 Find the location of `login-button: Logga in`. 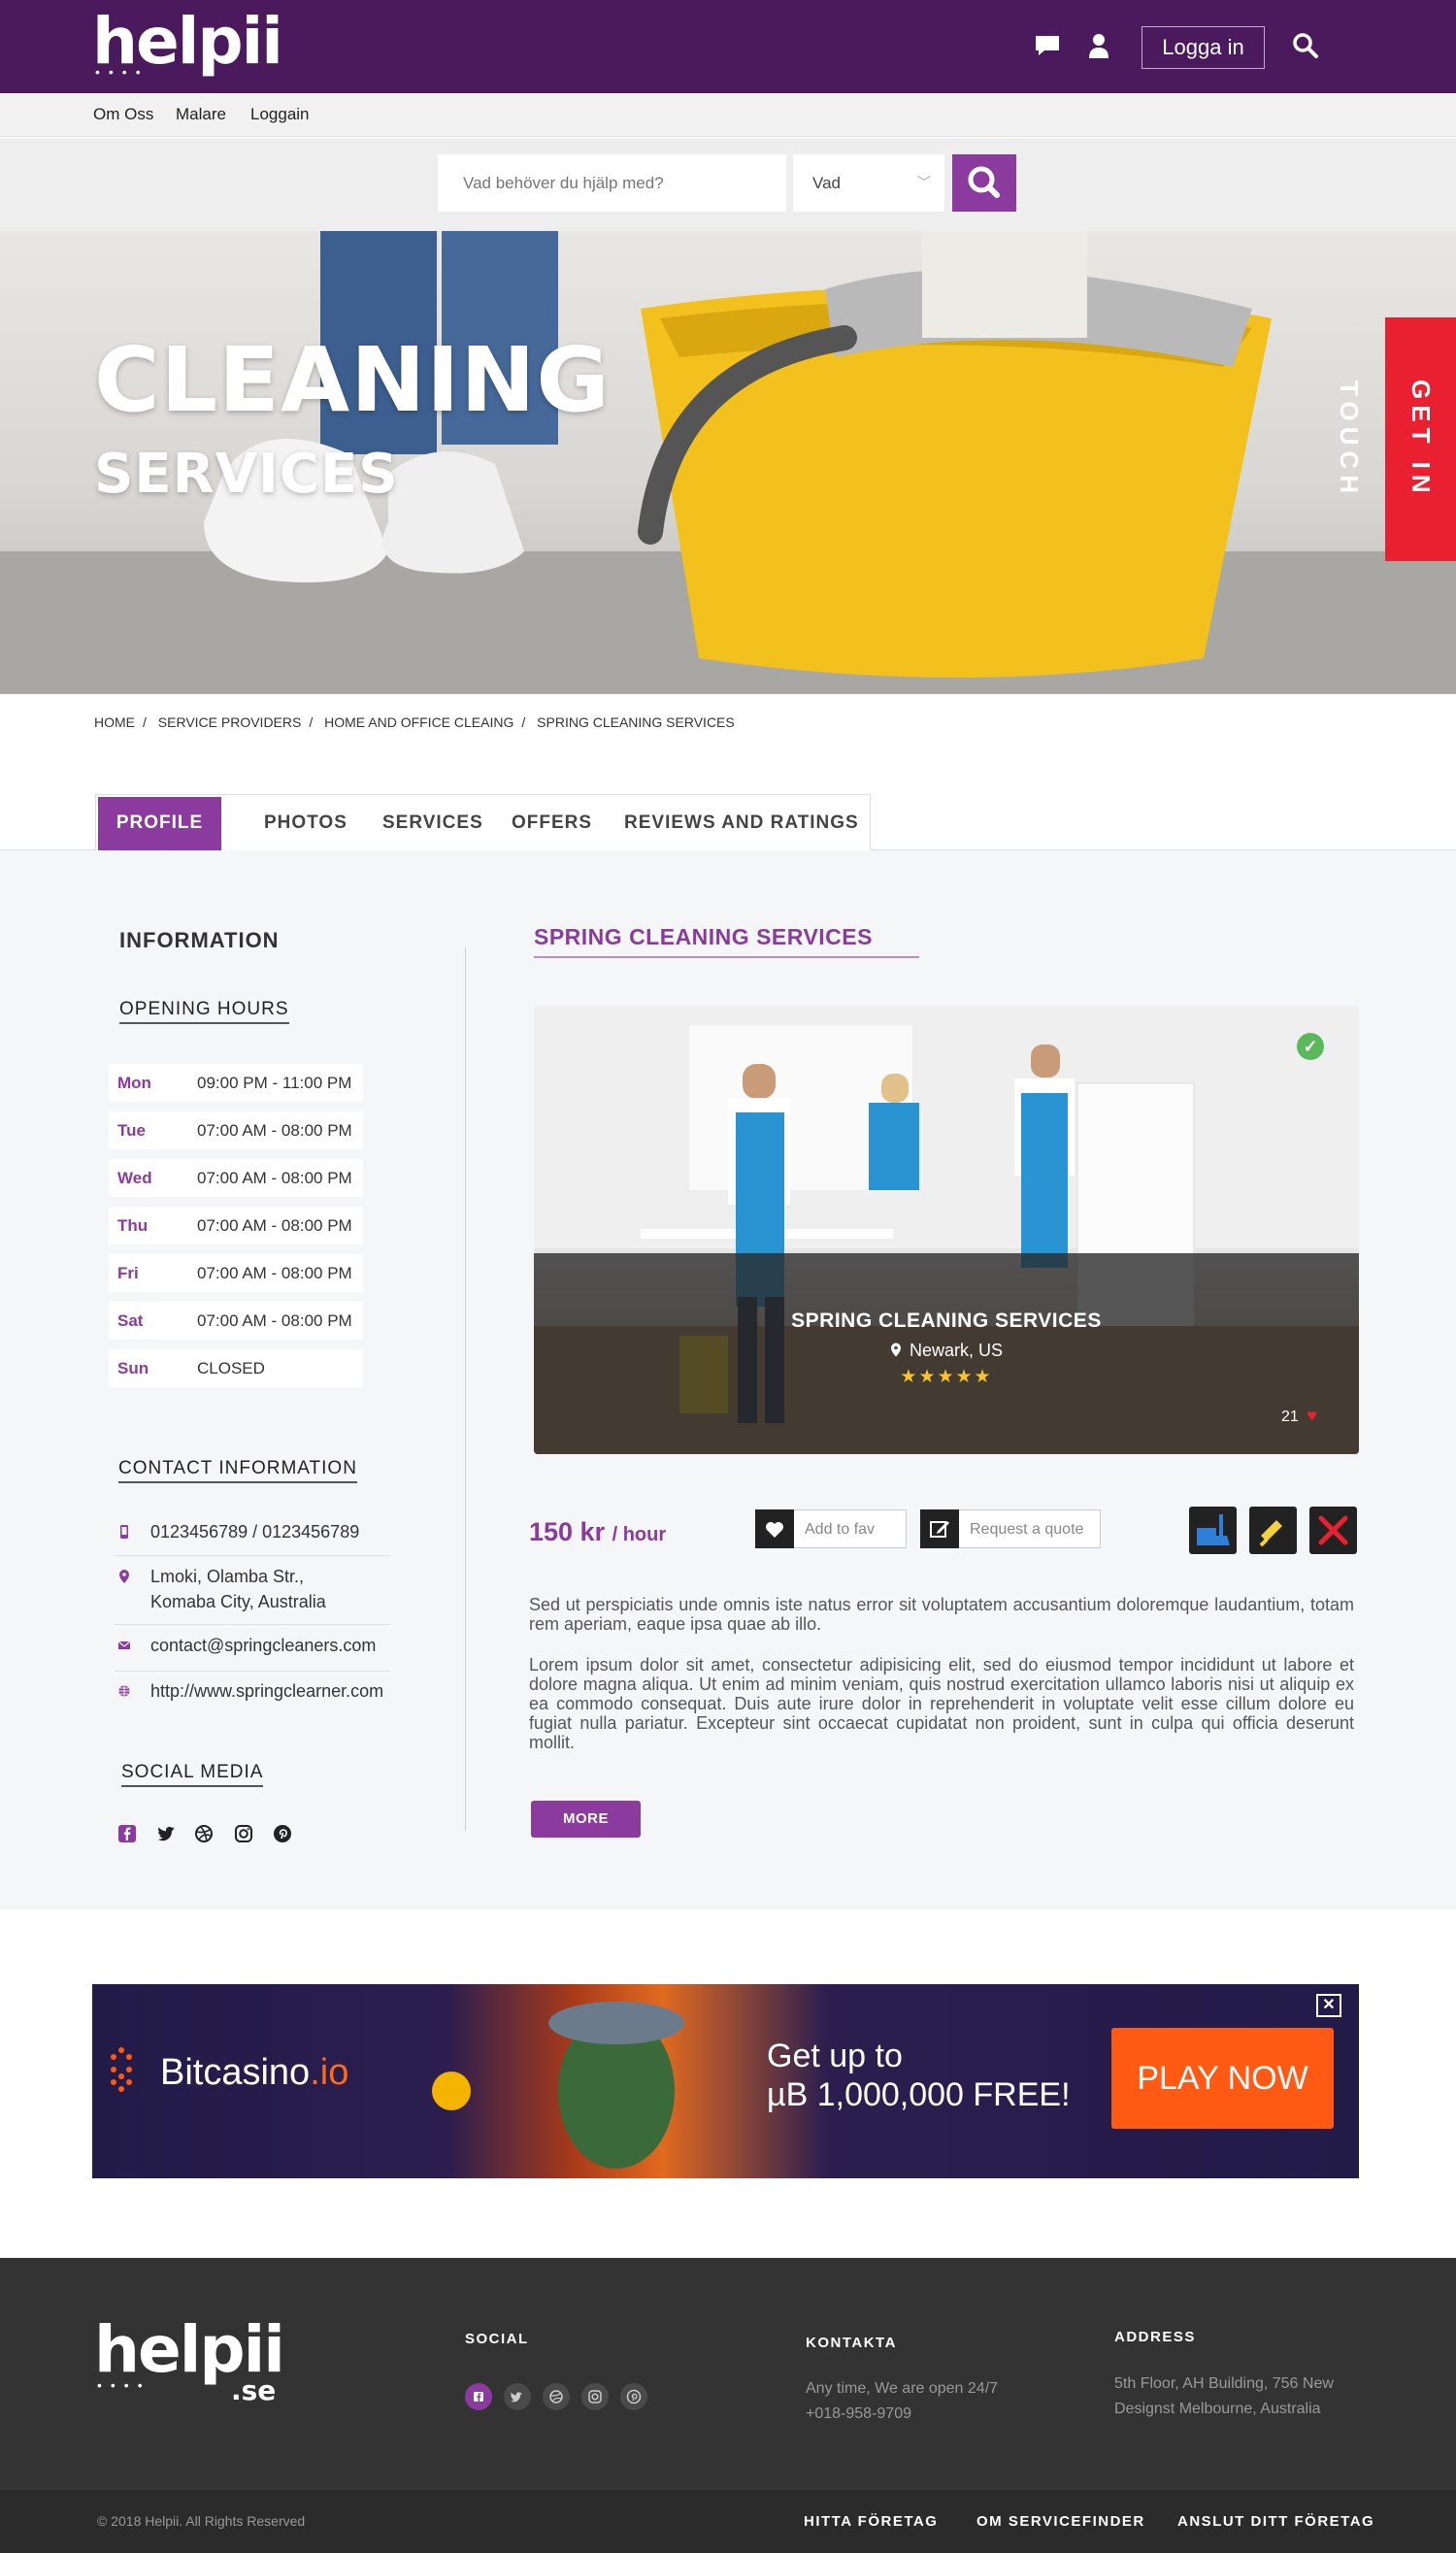

login-button: Logga in is located at coordinates (1203, 47).